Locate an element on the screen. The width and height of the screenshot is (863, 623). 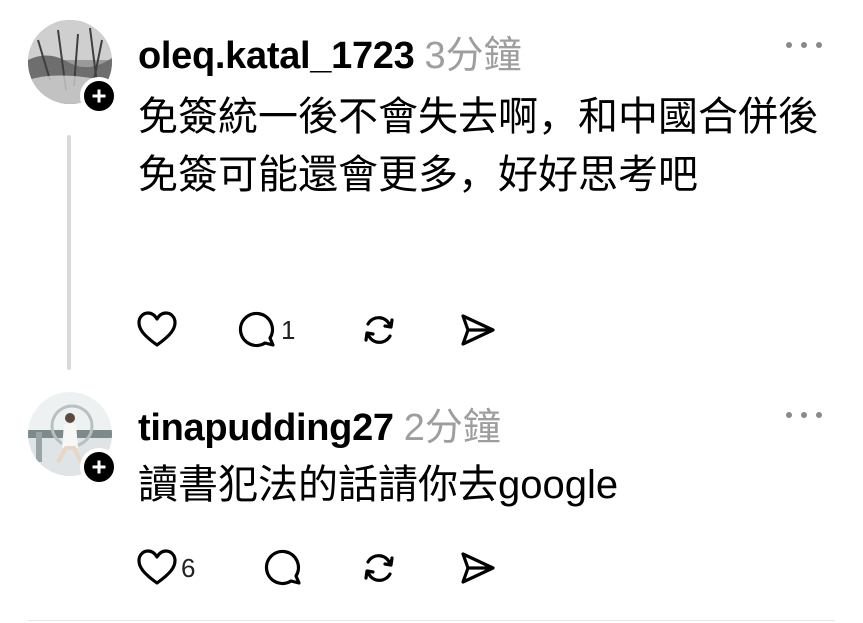
follow-plus-icon is located at coordinates (99, 467).